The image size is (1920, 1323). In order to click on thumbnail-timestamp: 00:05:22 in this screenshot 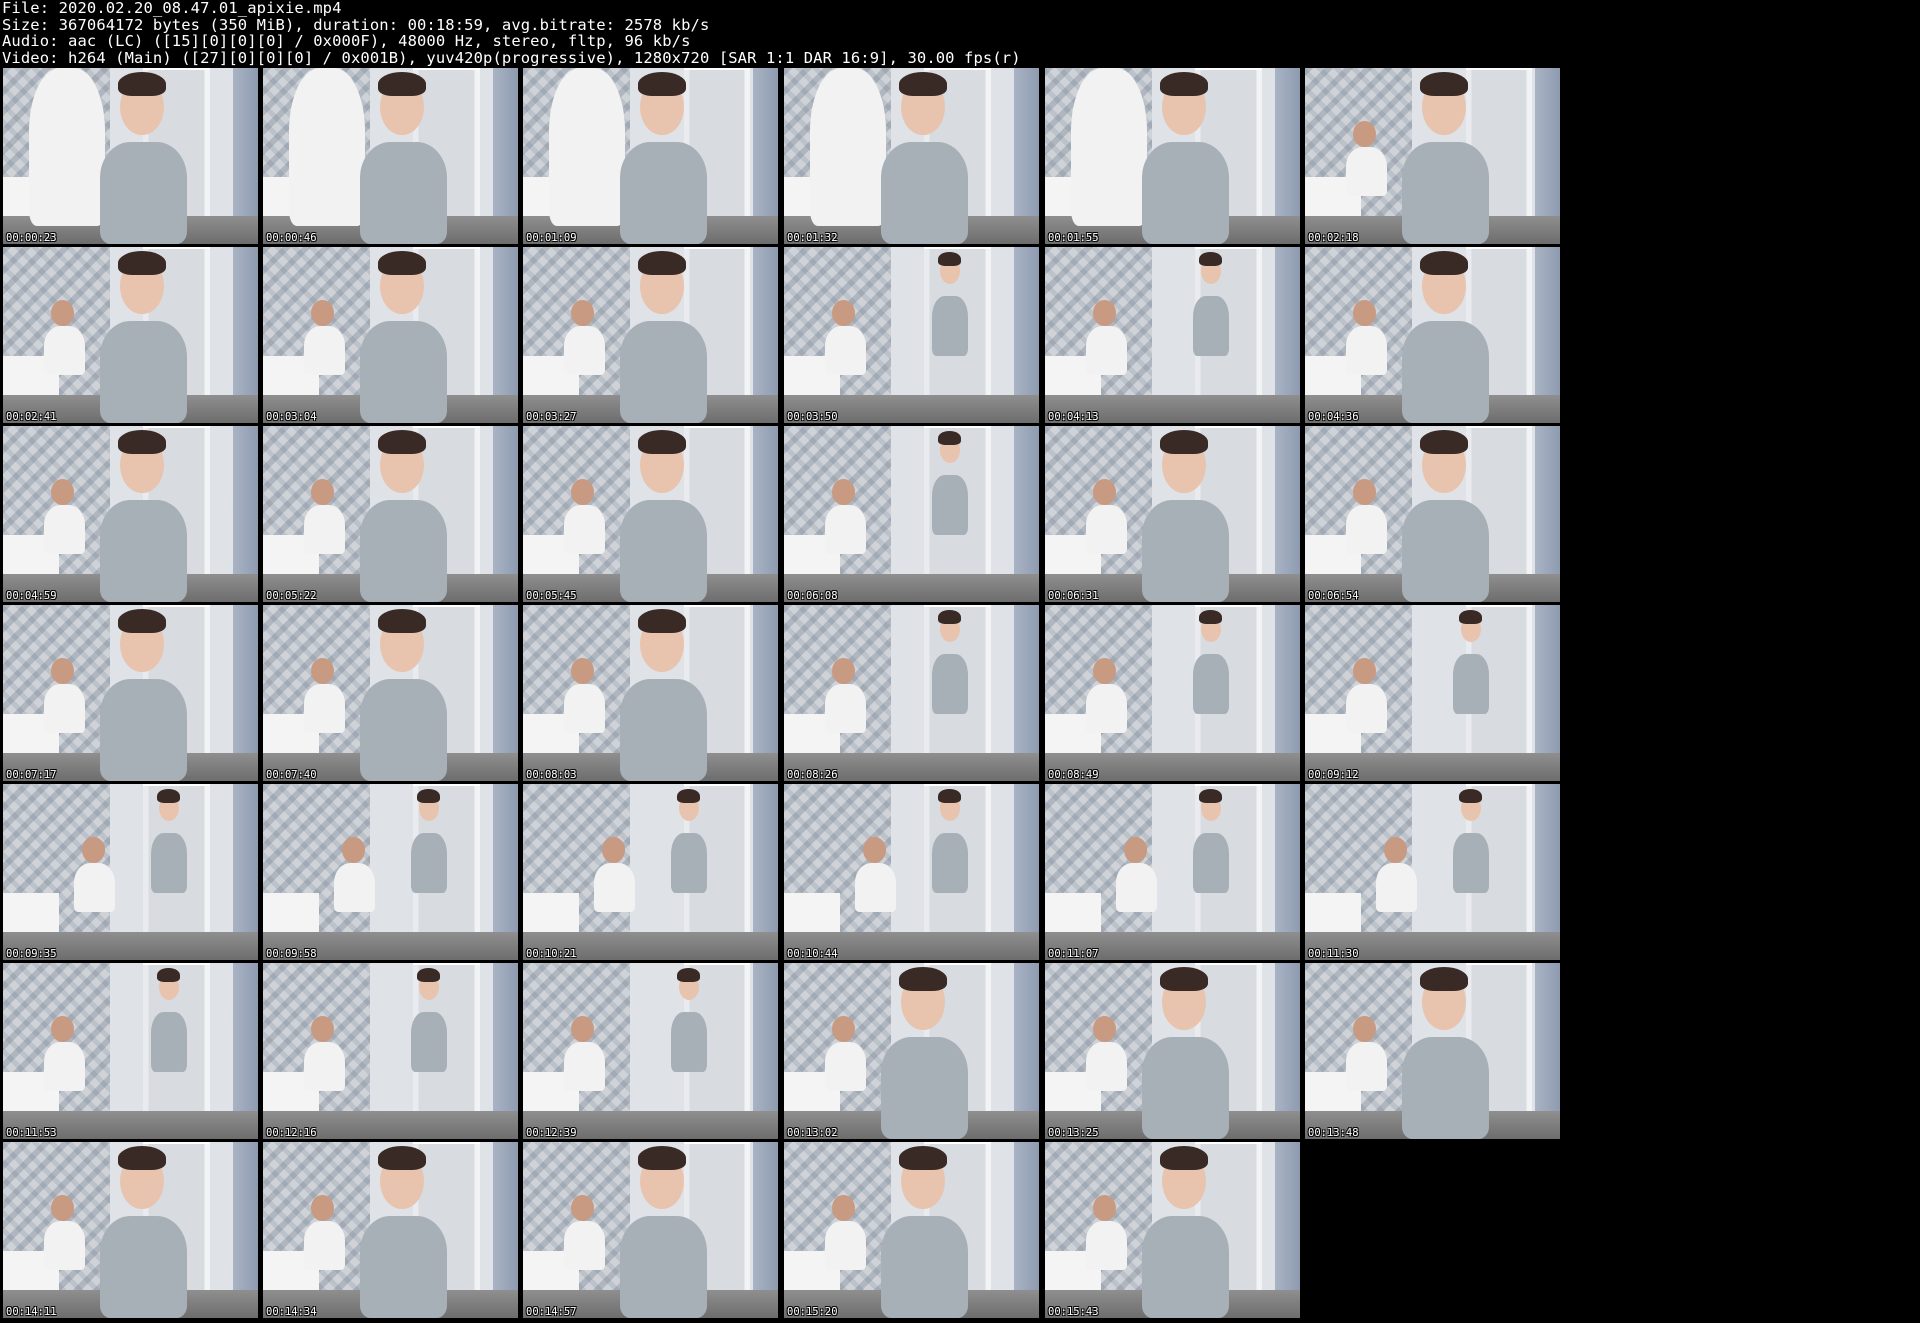, I will do `click(291, 596)`.